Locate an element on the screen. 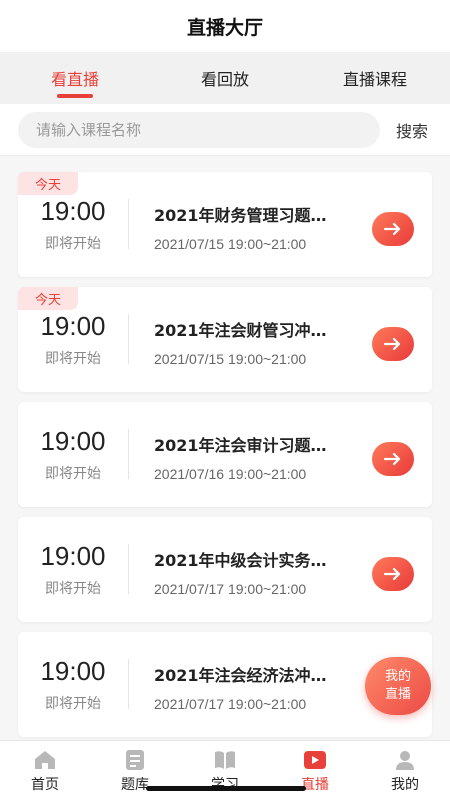  active-tab-indicator is located at coordinates (75, 96).